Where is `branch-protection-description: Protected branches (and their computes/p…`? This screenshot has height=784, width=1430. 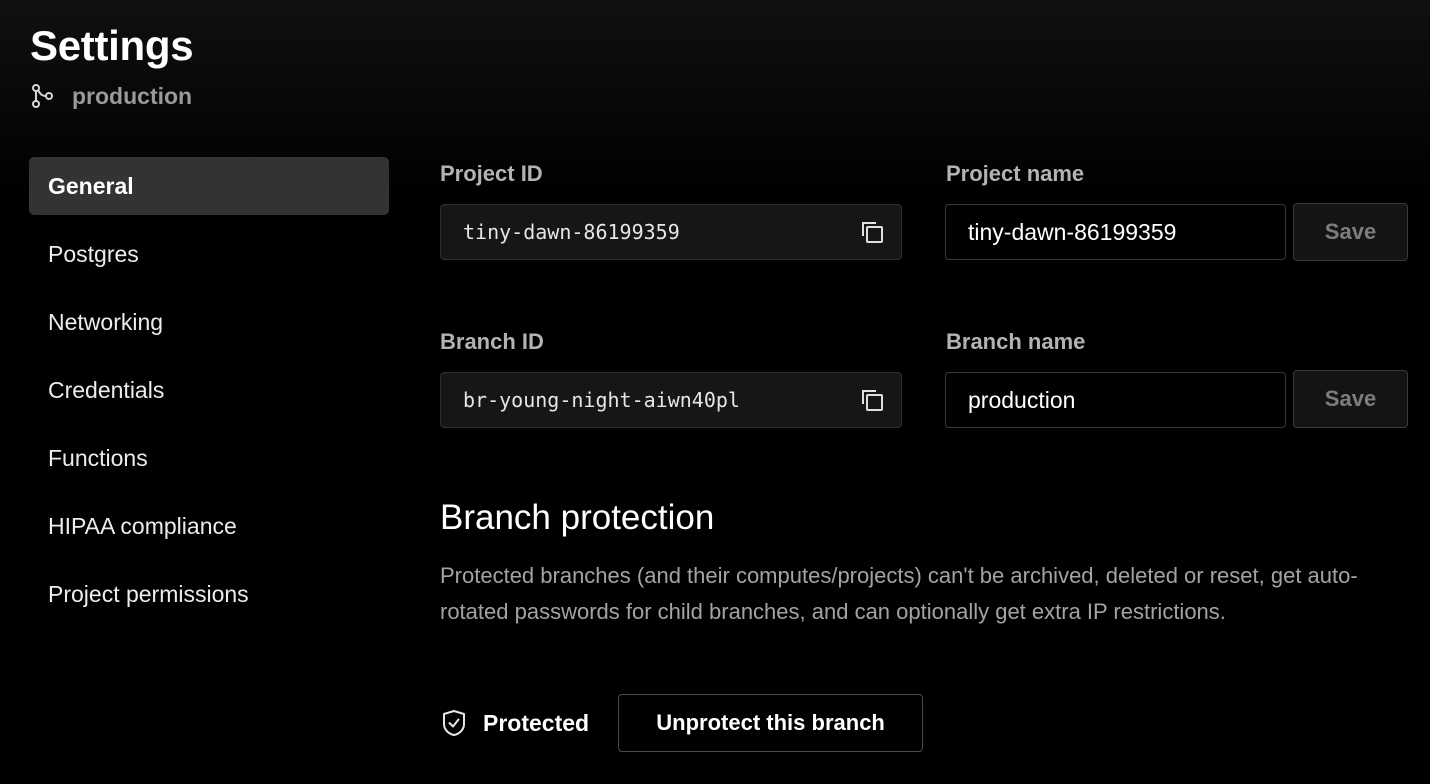
branch-protection-description: Protected branches (and their computes/p… is located at coordinates (899, 593).